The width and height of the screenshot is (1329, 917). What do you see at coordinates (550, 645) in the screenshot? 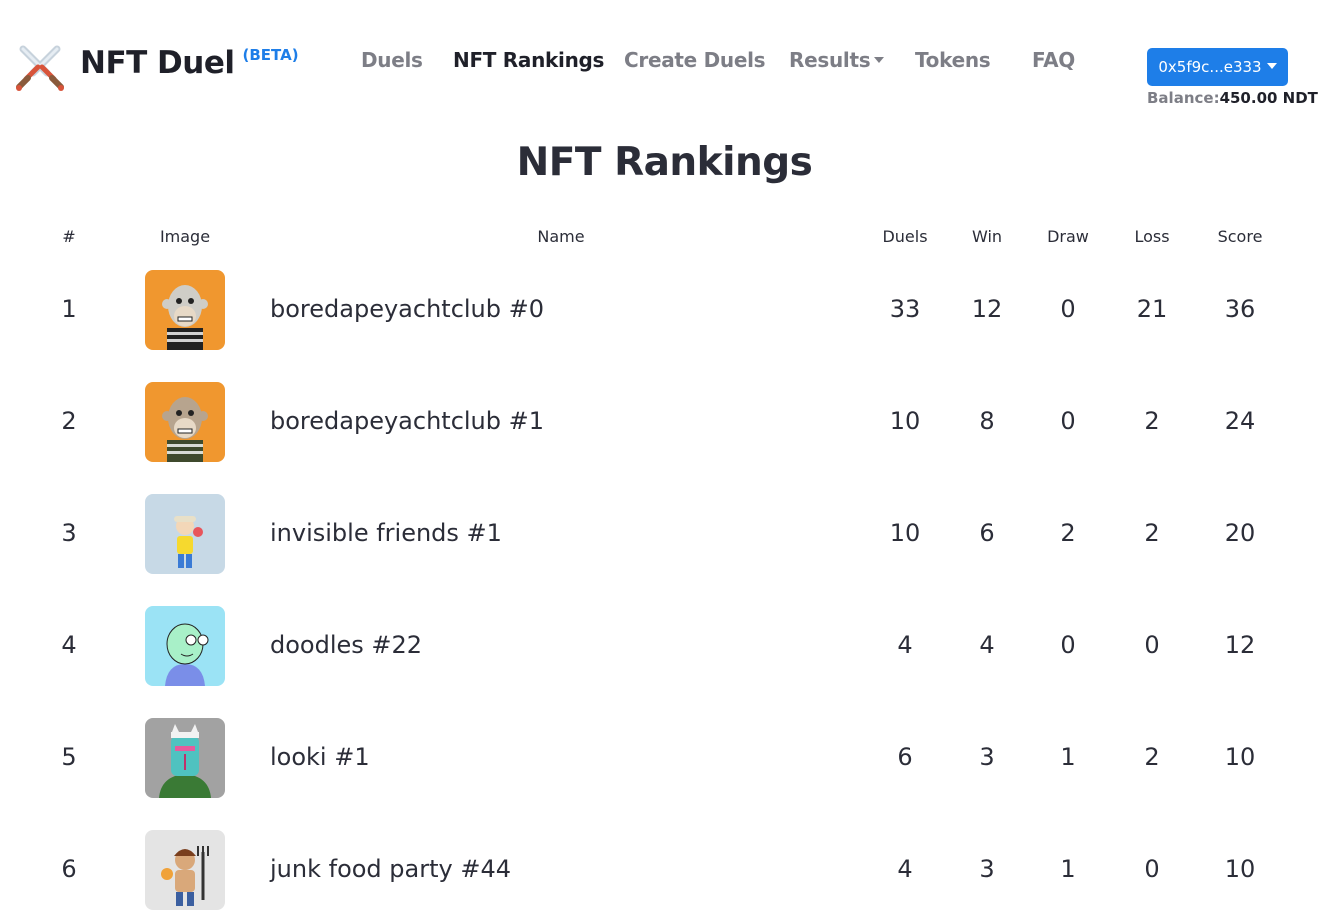
I see `name-cell: doodles #22` at bounding box center [550, 645].